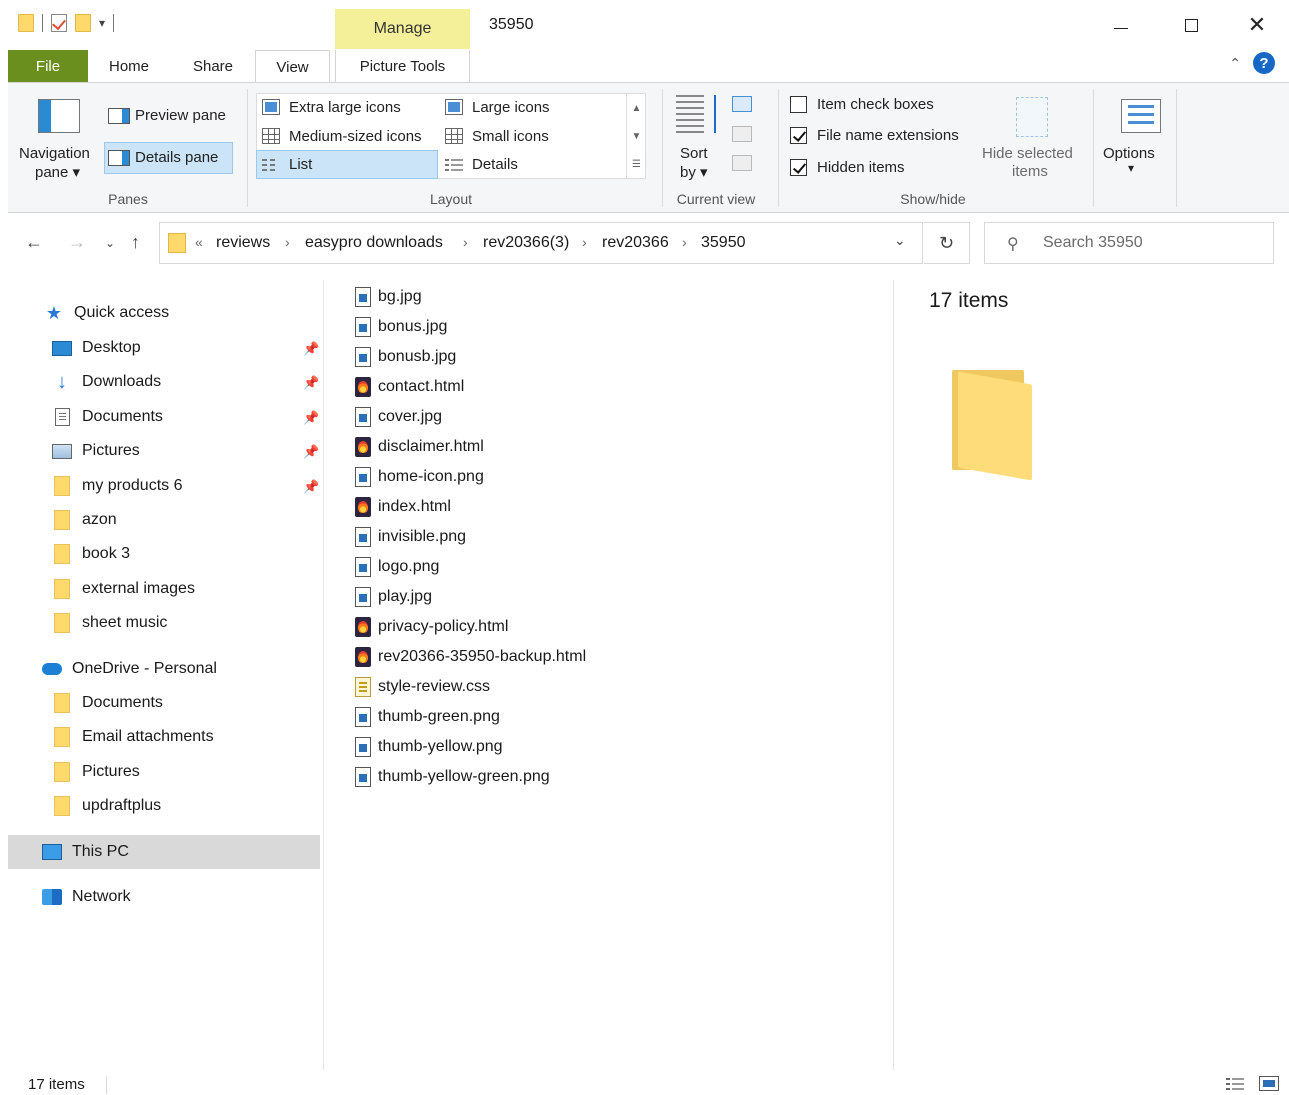 The image size is (1289, 1095). I want to click on layout-extra-large-icons: Extra large icons, so click(345, 107).